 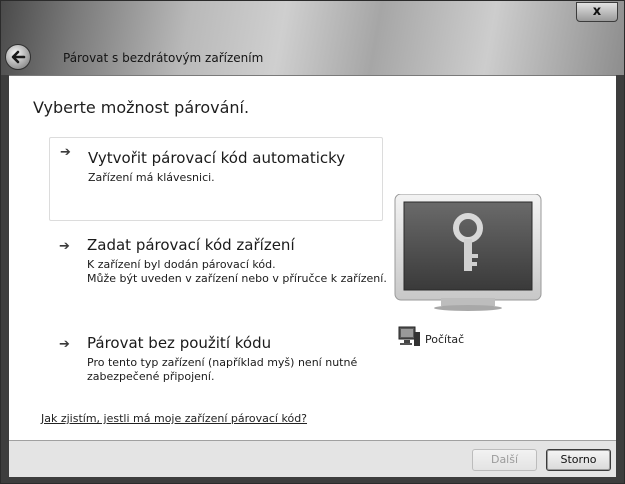 I want to click on computer-label: Počítač, so click(x=445, y=339).